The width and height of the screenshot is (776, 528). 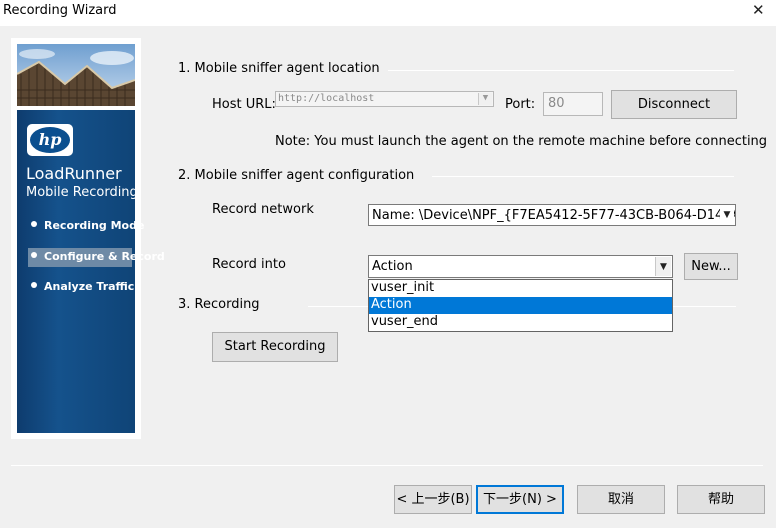 I want to click on start-recording-button: Start Recording, so click(x=275, y=347).